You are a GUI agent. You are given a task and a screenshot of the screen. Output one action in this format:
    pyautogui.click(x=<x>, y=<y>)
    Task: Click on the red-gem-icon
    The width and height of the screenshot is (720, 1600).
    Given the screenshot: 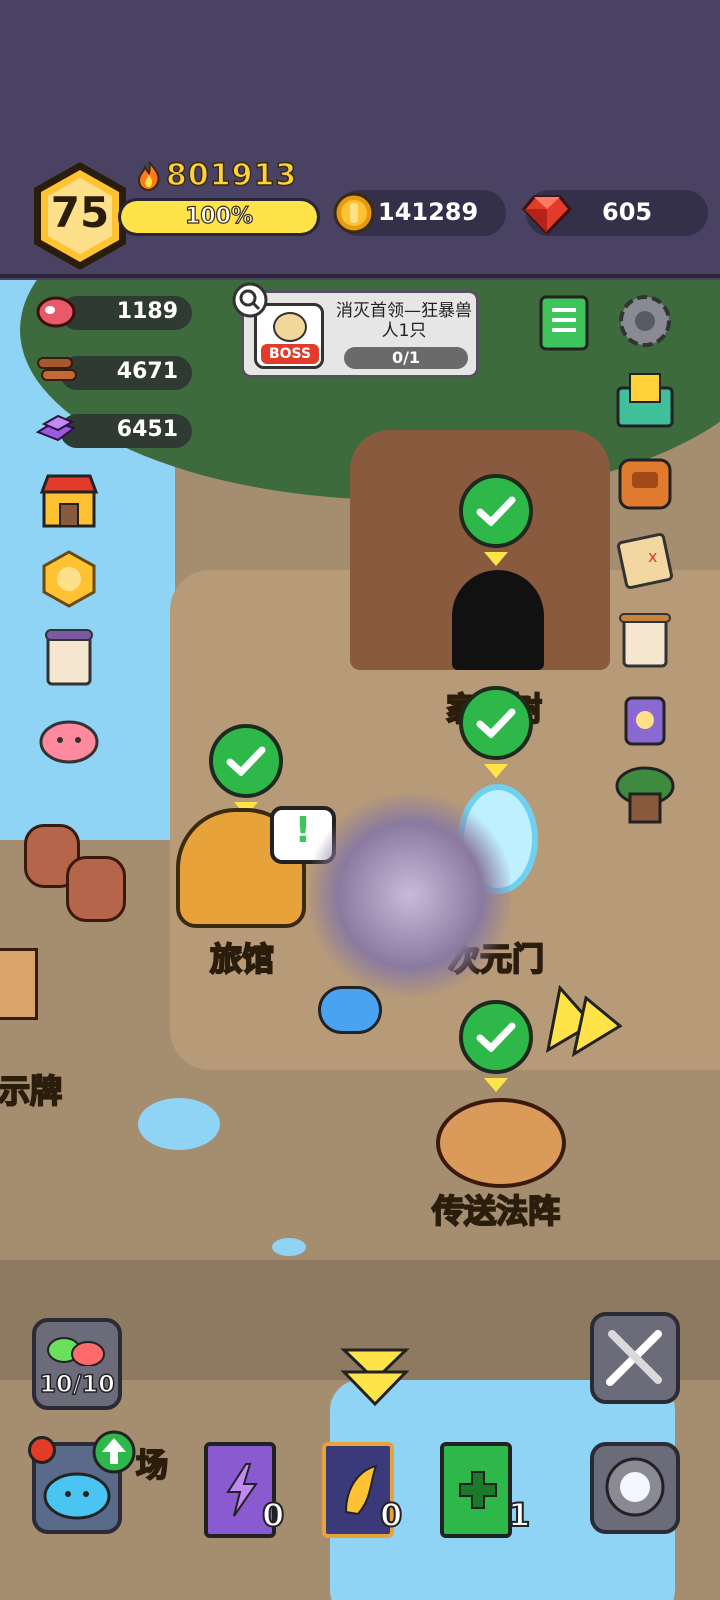 What is the action you would take?
    pyautogui.click(x=547, y=215)
    